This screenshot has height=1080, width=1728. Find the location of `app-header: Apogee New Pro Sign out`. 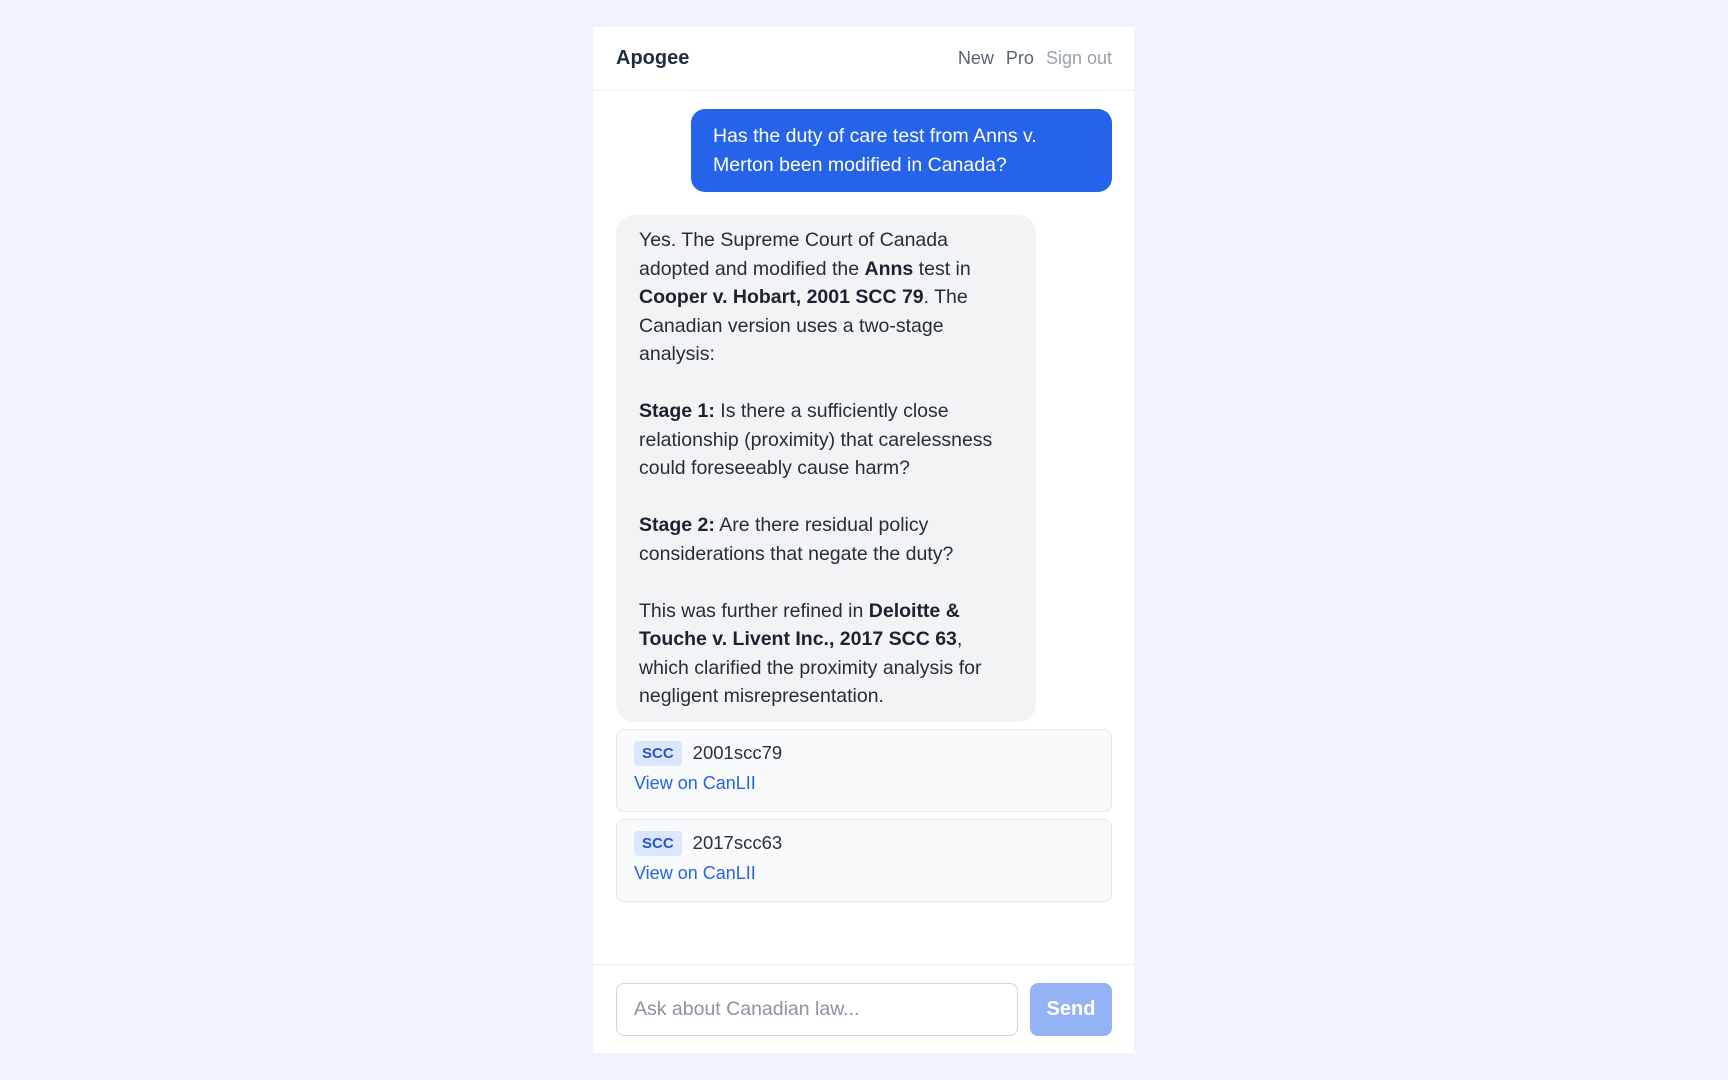

app-header: Apogee New Pro Sign out is located at coordinates (863, 59).